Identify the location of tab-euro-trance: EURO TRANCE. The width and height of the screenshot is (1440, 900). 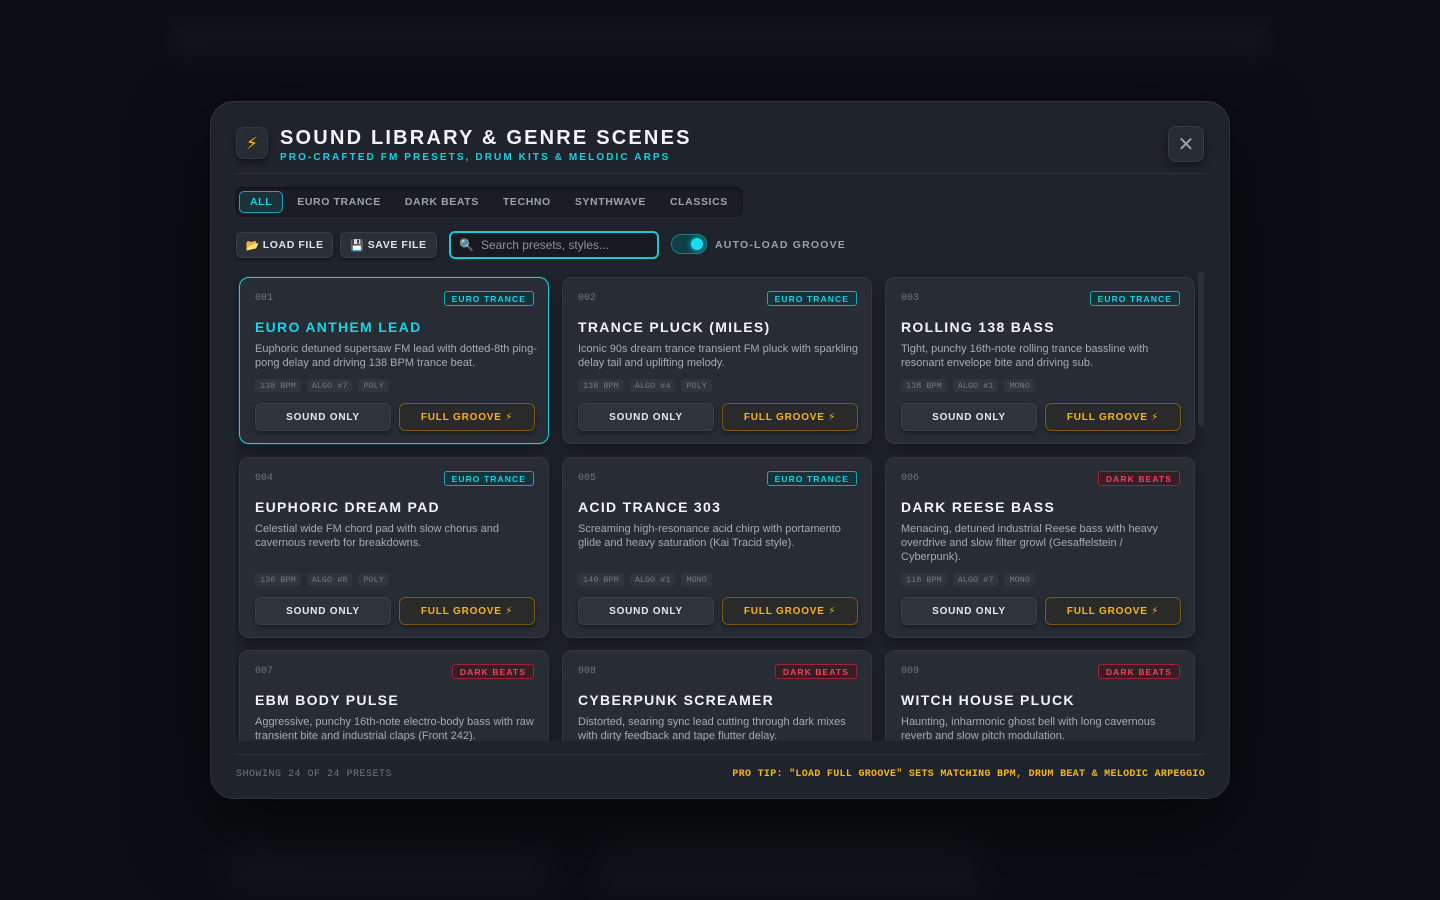
(339, 202).